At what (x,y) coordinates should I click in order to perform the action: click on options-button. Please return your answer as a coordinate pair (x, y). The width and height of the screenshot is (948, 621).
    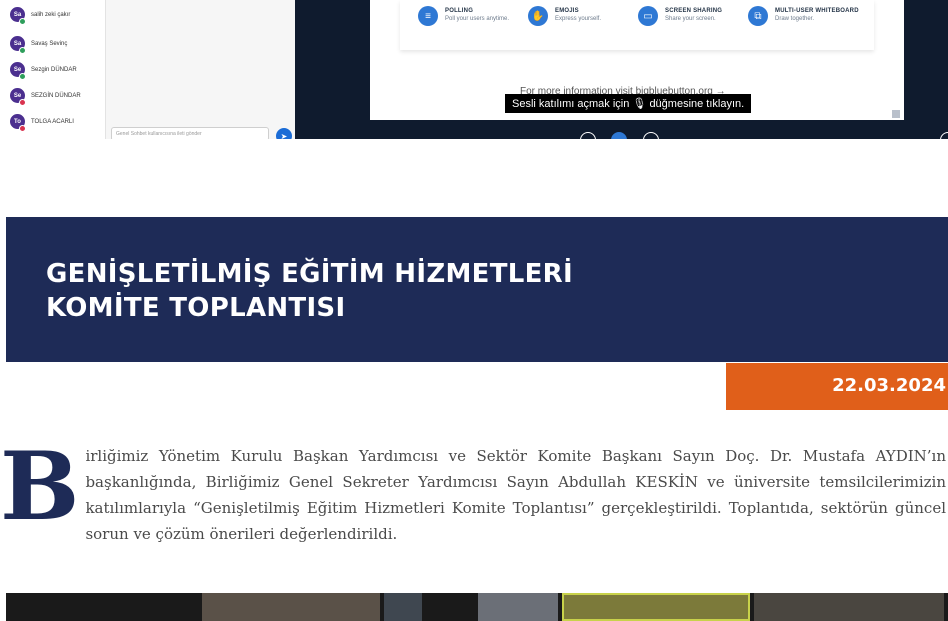
    Looking at the image, I should click on (944, 135).